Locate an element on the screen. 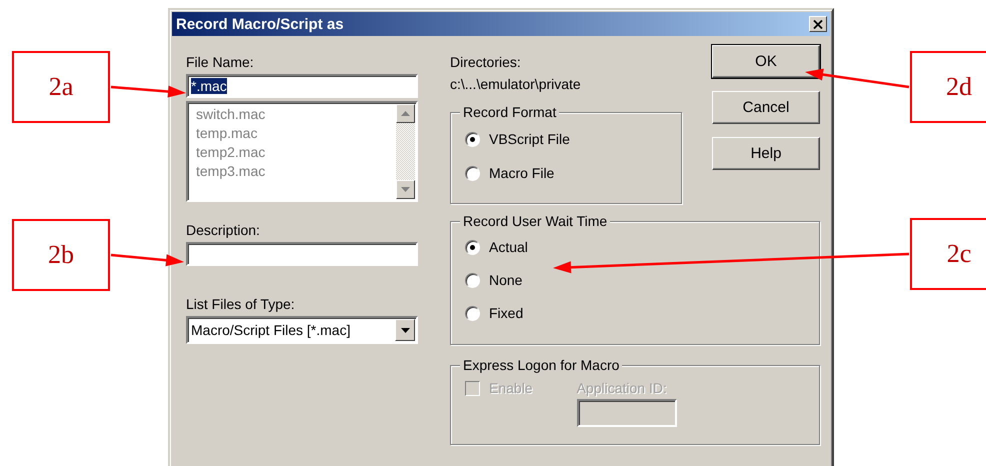 The height and width of the screenshot is (466, 986). close-icon is located at coordinates (818, 24).